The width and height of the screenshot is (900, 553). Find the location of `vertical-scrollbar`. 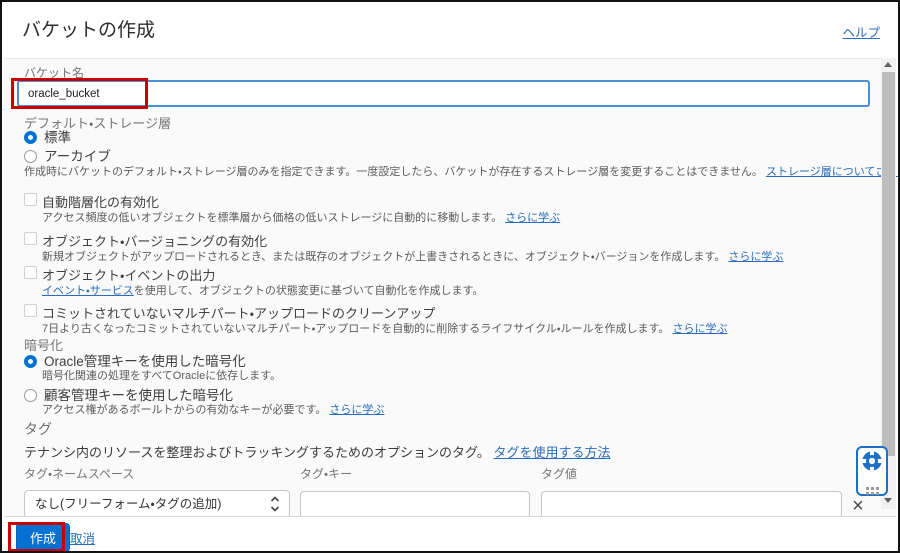

vertical-scrollbar is located at coordinates (888, 283).